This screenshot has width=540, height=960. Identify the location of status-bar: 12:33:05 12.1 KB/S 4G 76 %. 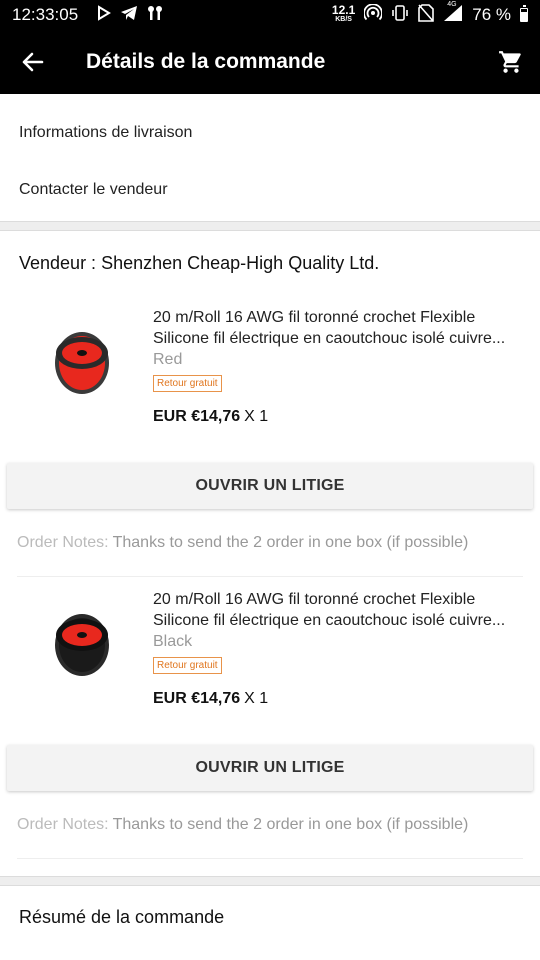
(270, 15).